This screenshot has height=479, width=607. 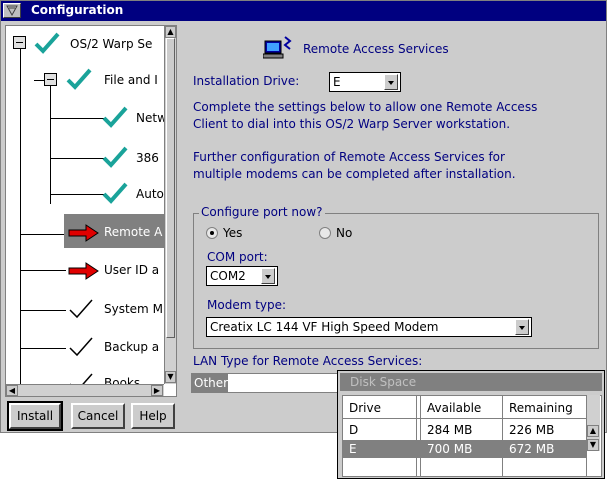 What do you see at coordinates (170, 188) in the screenshot?
I see `tree-scroll-thumb` at bounding box center [170, 188].